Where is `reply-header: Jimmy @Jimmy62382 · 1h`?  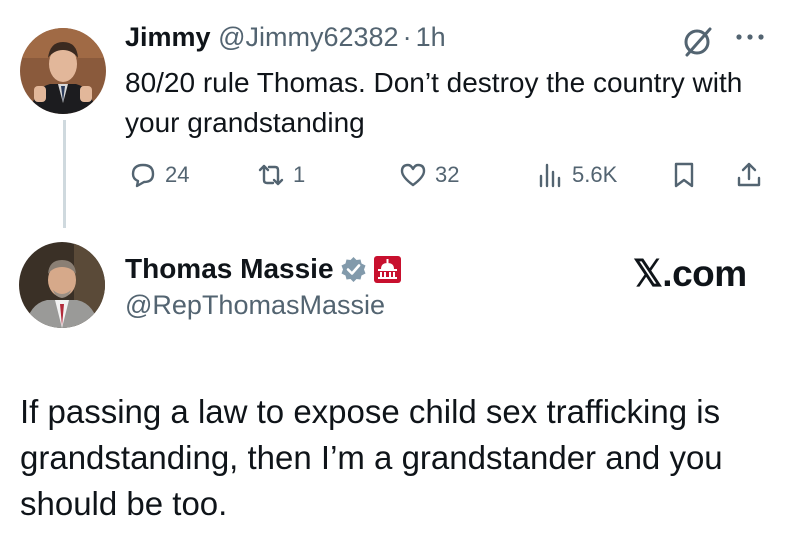 reply-header: Jimmy @Jimmy62382 · 1h is located at coordinates (285, 37).